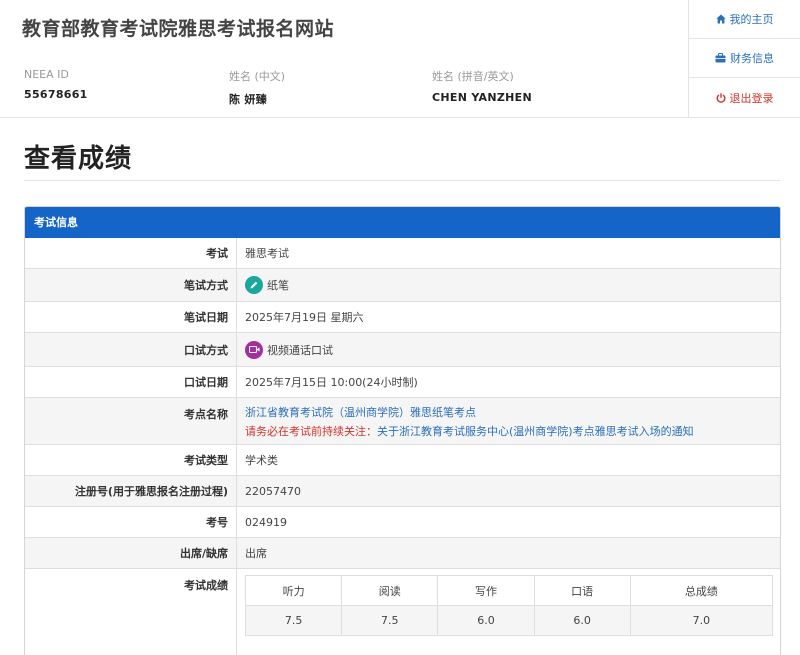 This screenshot has height=655, width=800. I want to click on written-method-value: 纸笔, so click(508, 285).